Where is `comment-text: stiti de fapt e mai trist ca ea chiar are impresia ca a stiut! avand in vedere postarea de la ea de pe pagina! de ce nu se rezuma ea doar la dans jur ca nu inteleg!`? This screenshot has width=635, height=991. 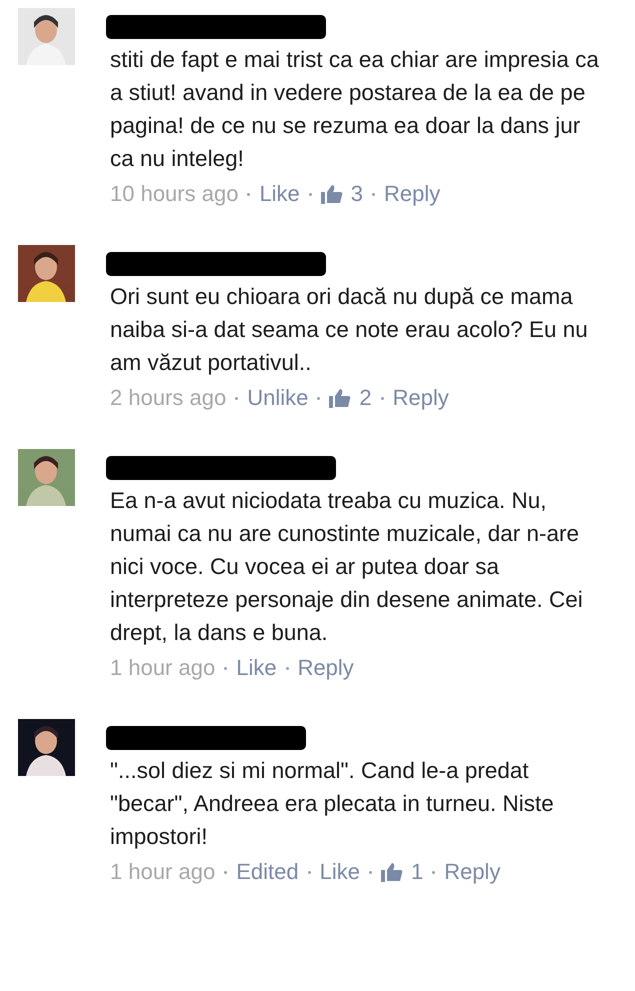
comment-text: stiti de fapt e mai trist ca ea chiar are impresia ca a stiut! avand in vedere postarea de la ea de pe pagina! de ce nu se rezuma ea doar la dans jur ca nu inteleg! is located at coordinates (355, 109).